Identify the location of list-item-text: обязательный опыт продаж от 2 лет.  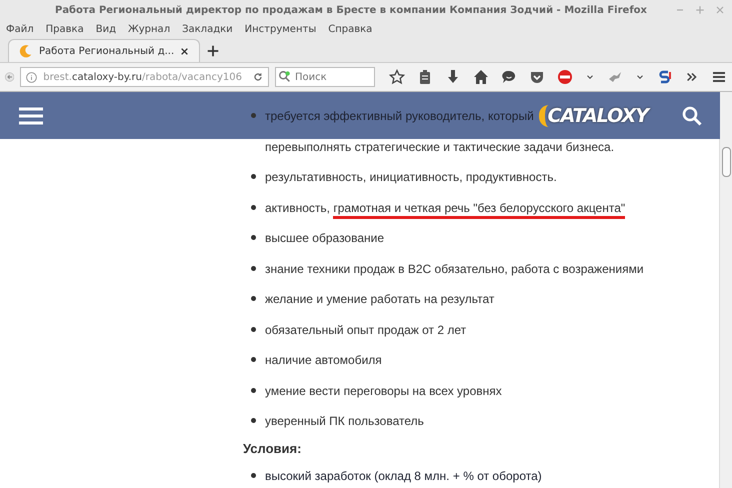
(365, 329).